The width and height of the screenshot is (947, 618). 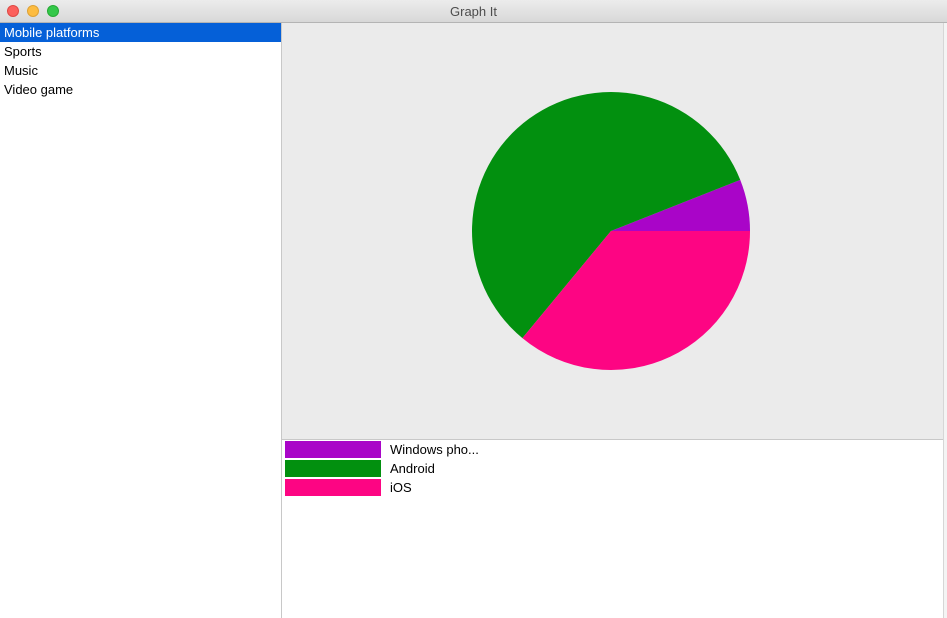 What do you see at coordinates (401, 487) in the screenshot?
I see `legend-label-ios: iOS` at bounding box center [401, 487].